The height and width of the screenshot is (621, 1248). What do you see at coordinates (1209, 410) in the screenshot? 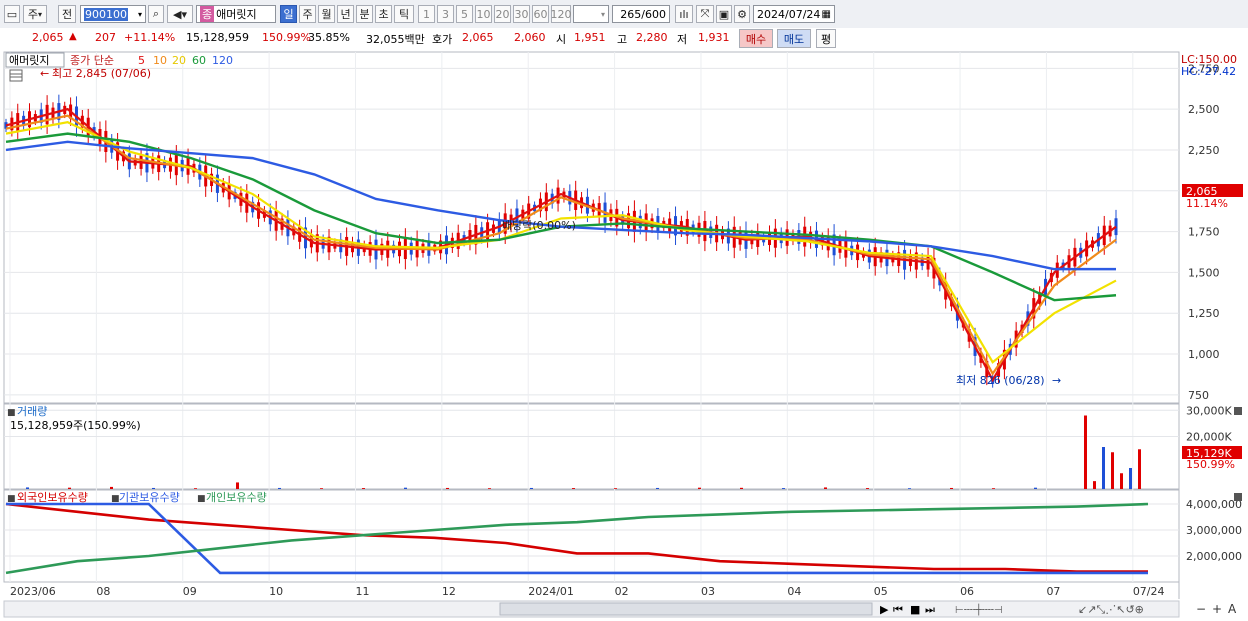
I see `volume-tick-label: 30,000K` at bounding box center [1209, 410].